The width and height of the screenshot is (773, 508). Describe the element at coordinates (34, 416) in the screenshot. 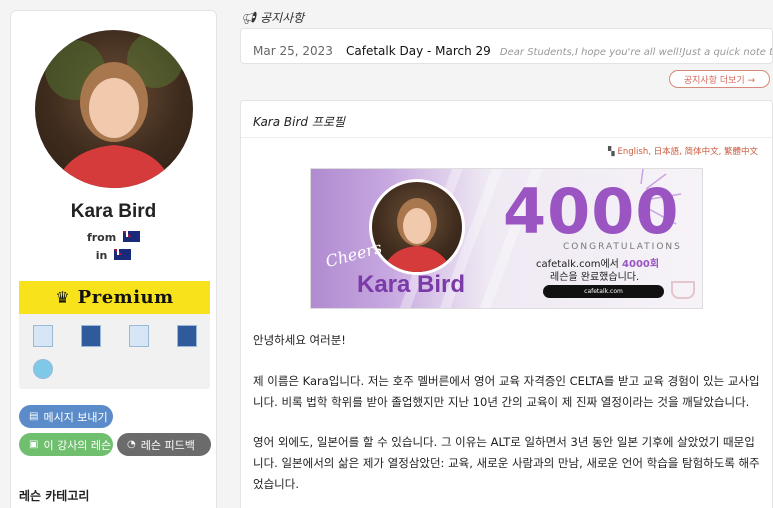

I see `message-icon: ▤` at that location.